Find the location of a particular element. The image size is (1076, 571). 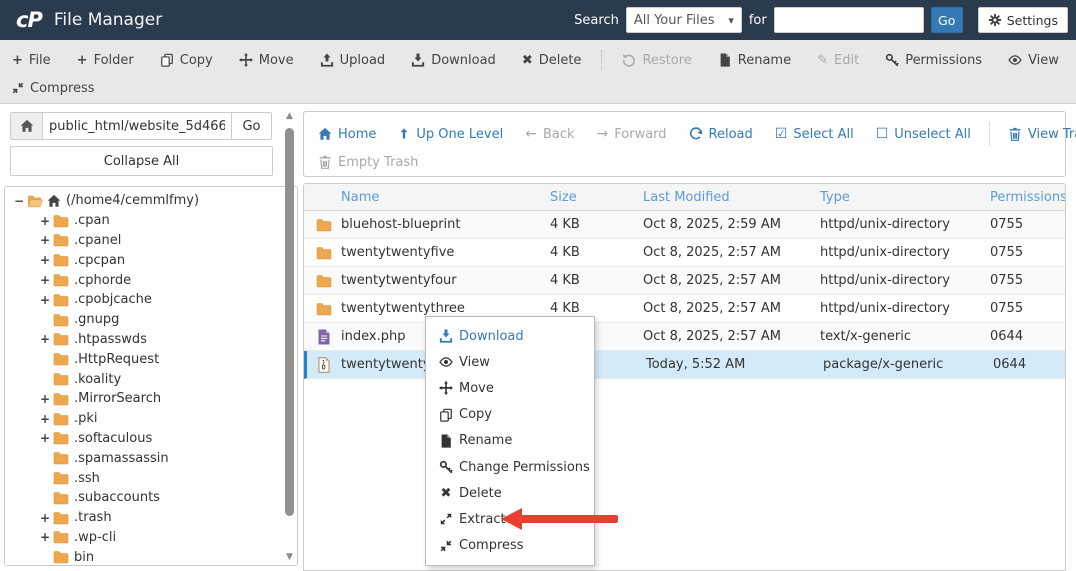

tree-item: .koality is located at coordinates (151, 379).